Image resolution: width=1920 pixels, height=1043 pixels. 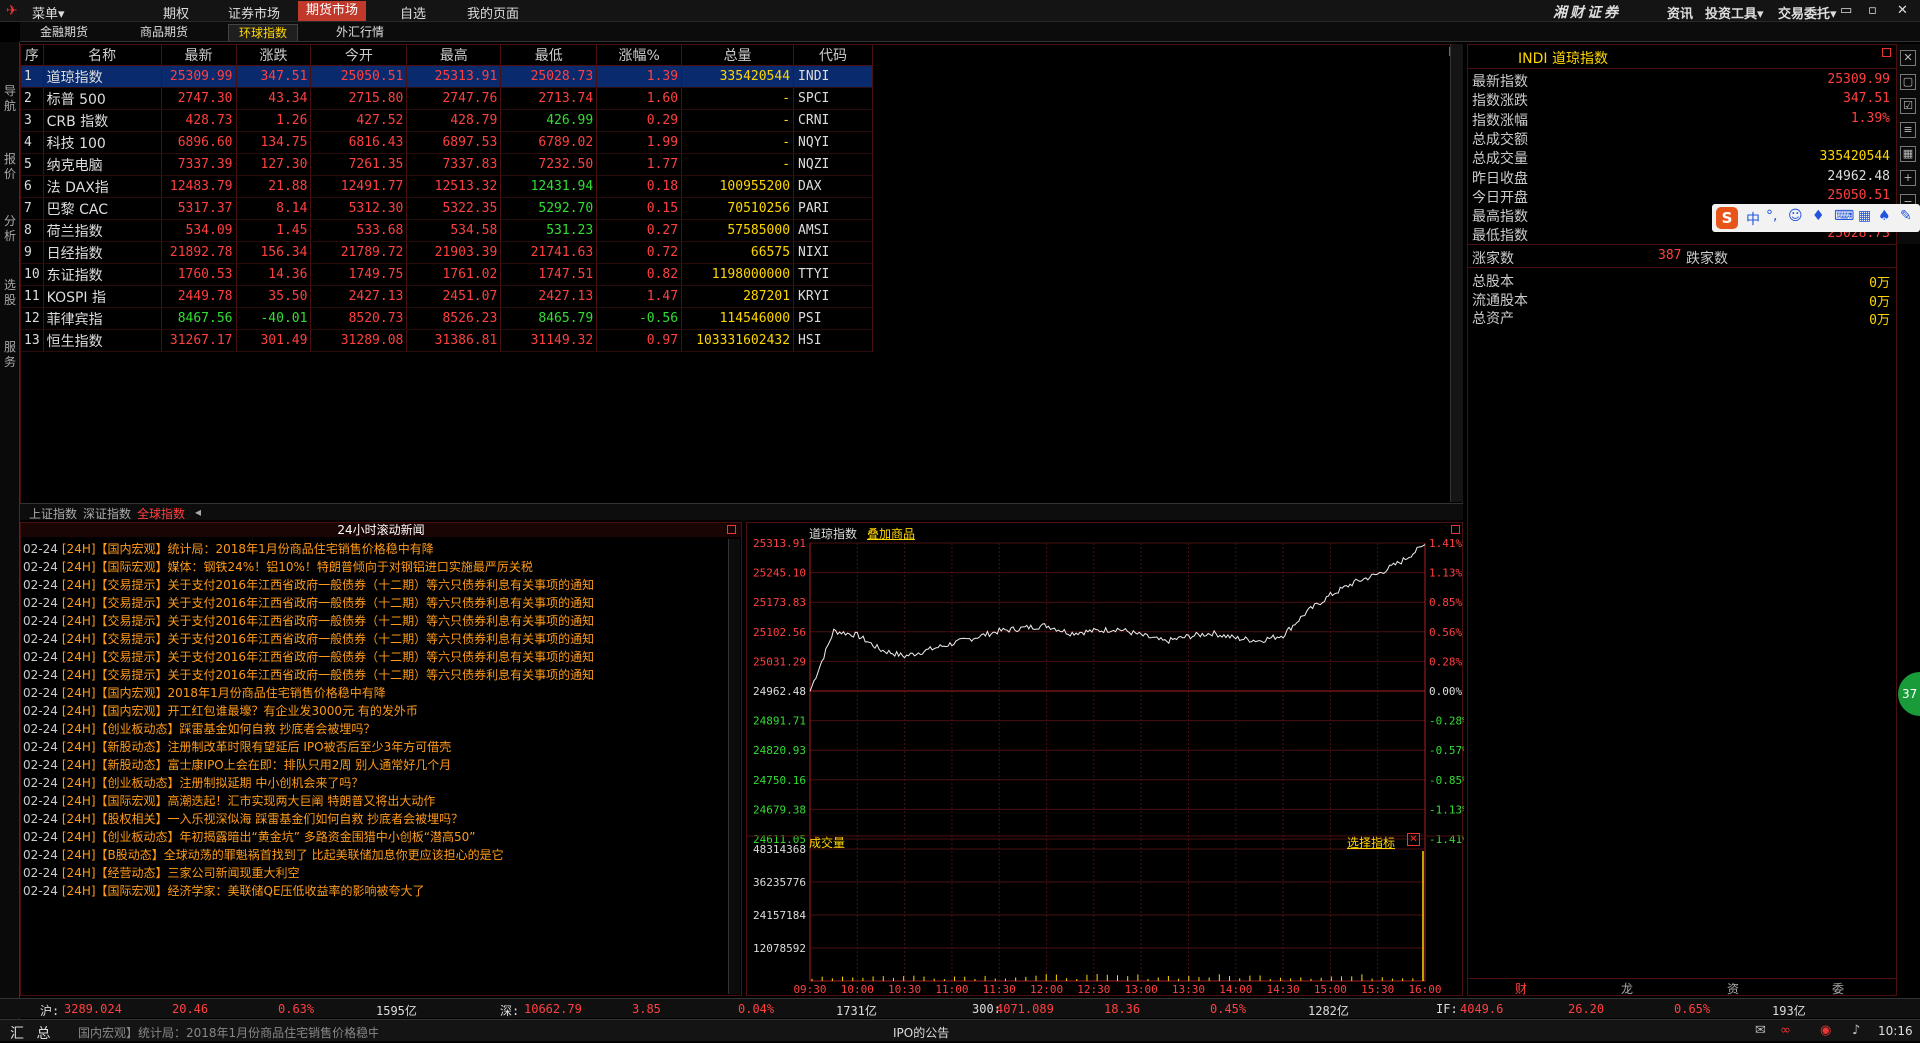 What do you see at coordinates (1908, 106) in the screenshot?
I see `check-icon: ☑` at bounding box center [1908, 106].